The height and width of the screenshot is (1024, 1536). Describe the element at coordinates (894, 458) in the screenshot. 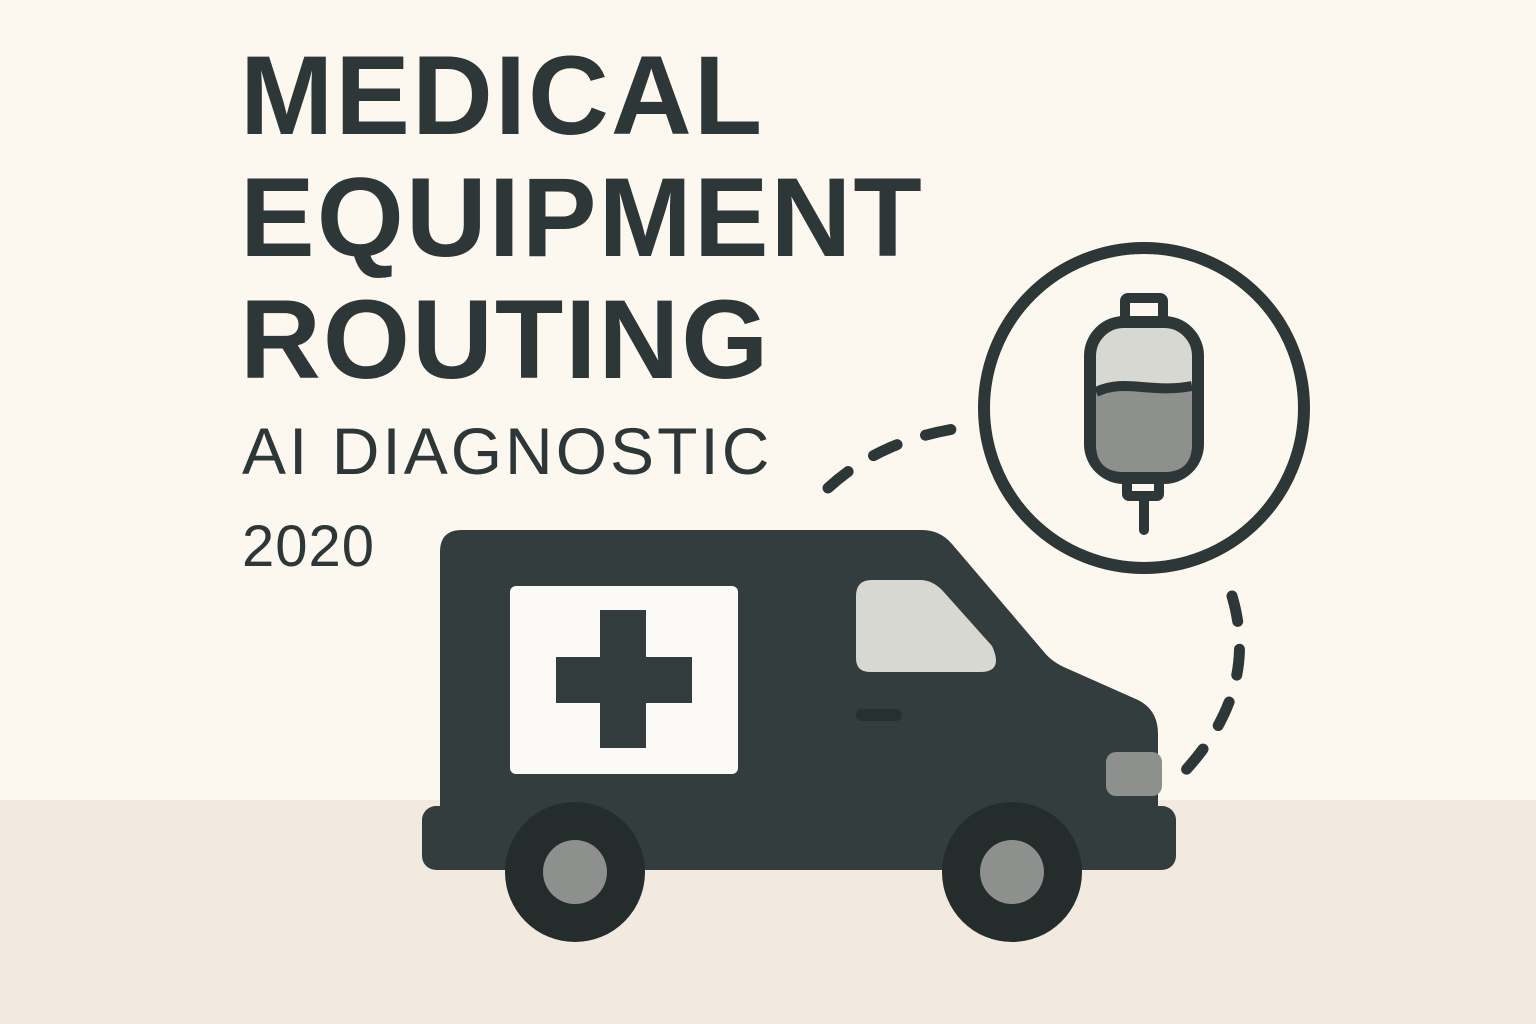

I see `route-dashed-line-upper` at that location.